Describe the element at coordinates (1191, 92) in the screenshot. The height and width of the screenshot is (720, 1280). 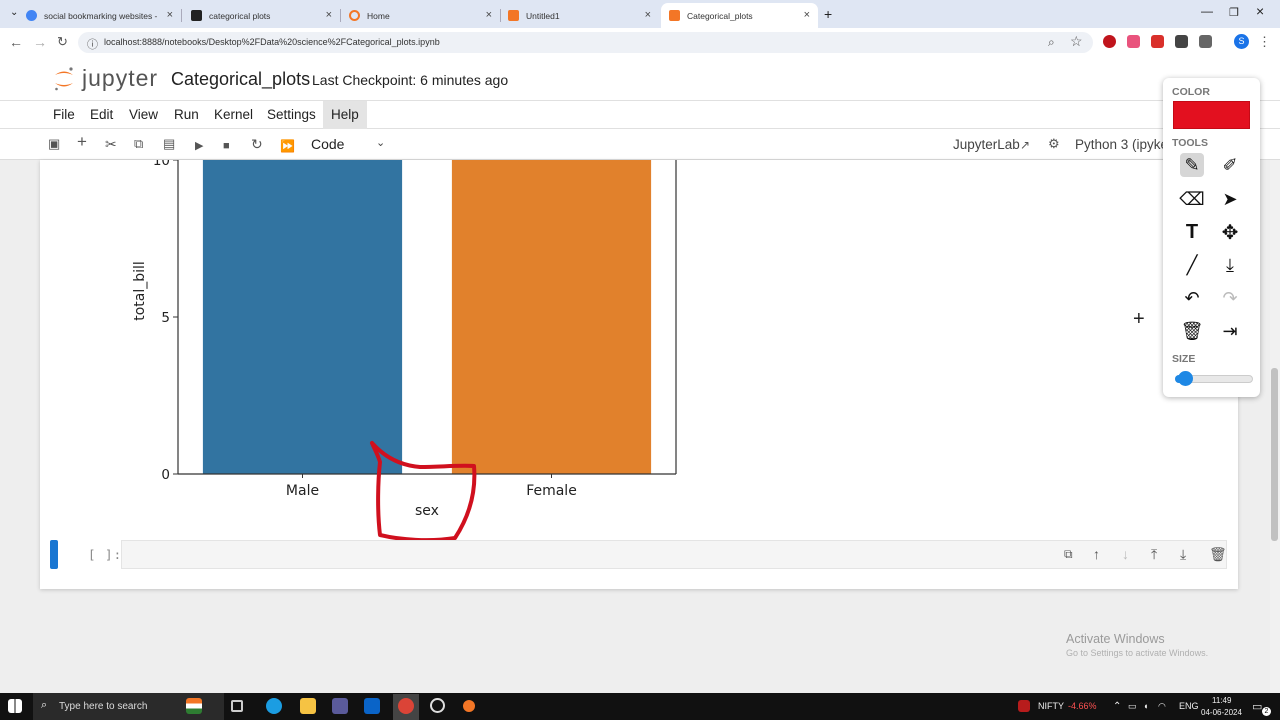
I see `color-label: COLOR` at that location.